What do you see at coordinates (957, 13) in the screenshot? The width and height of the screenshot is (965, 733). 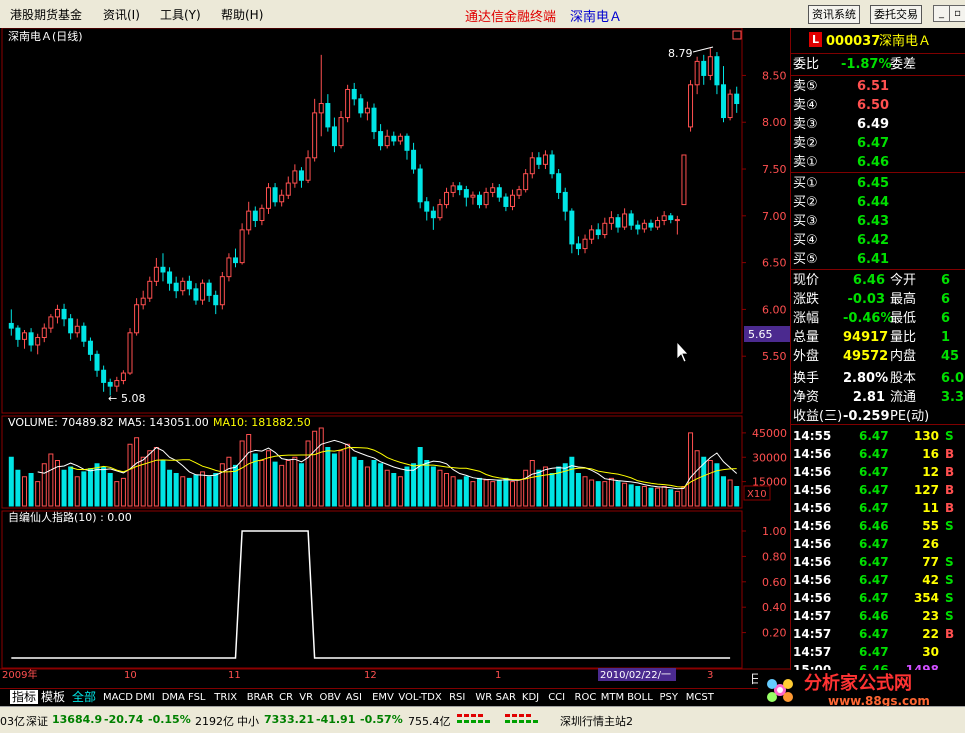 I see `restore-icon: ▫` at bounding box center [957, 13].